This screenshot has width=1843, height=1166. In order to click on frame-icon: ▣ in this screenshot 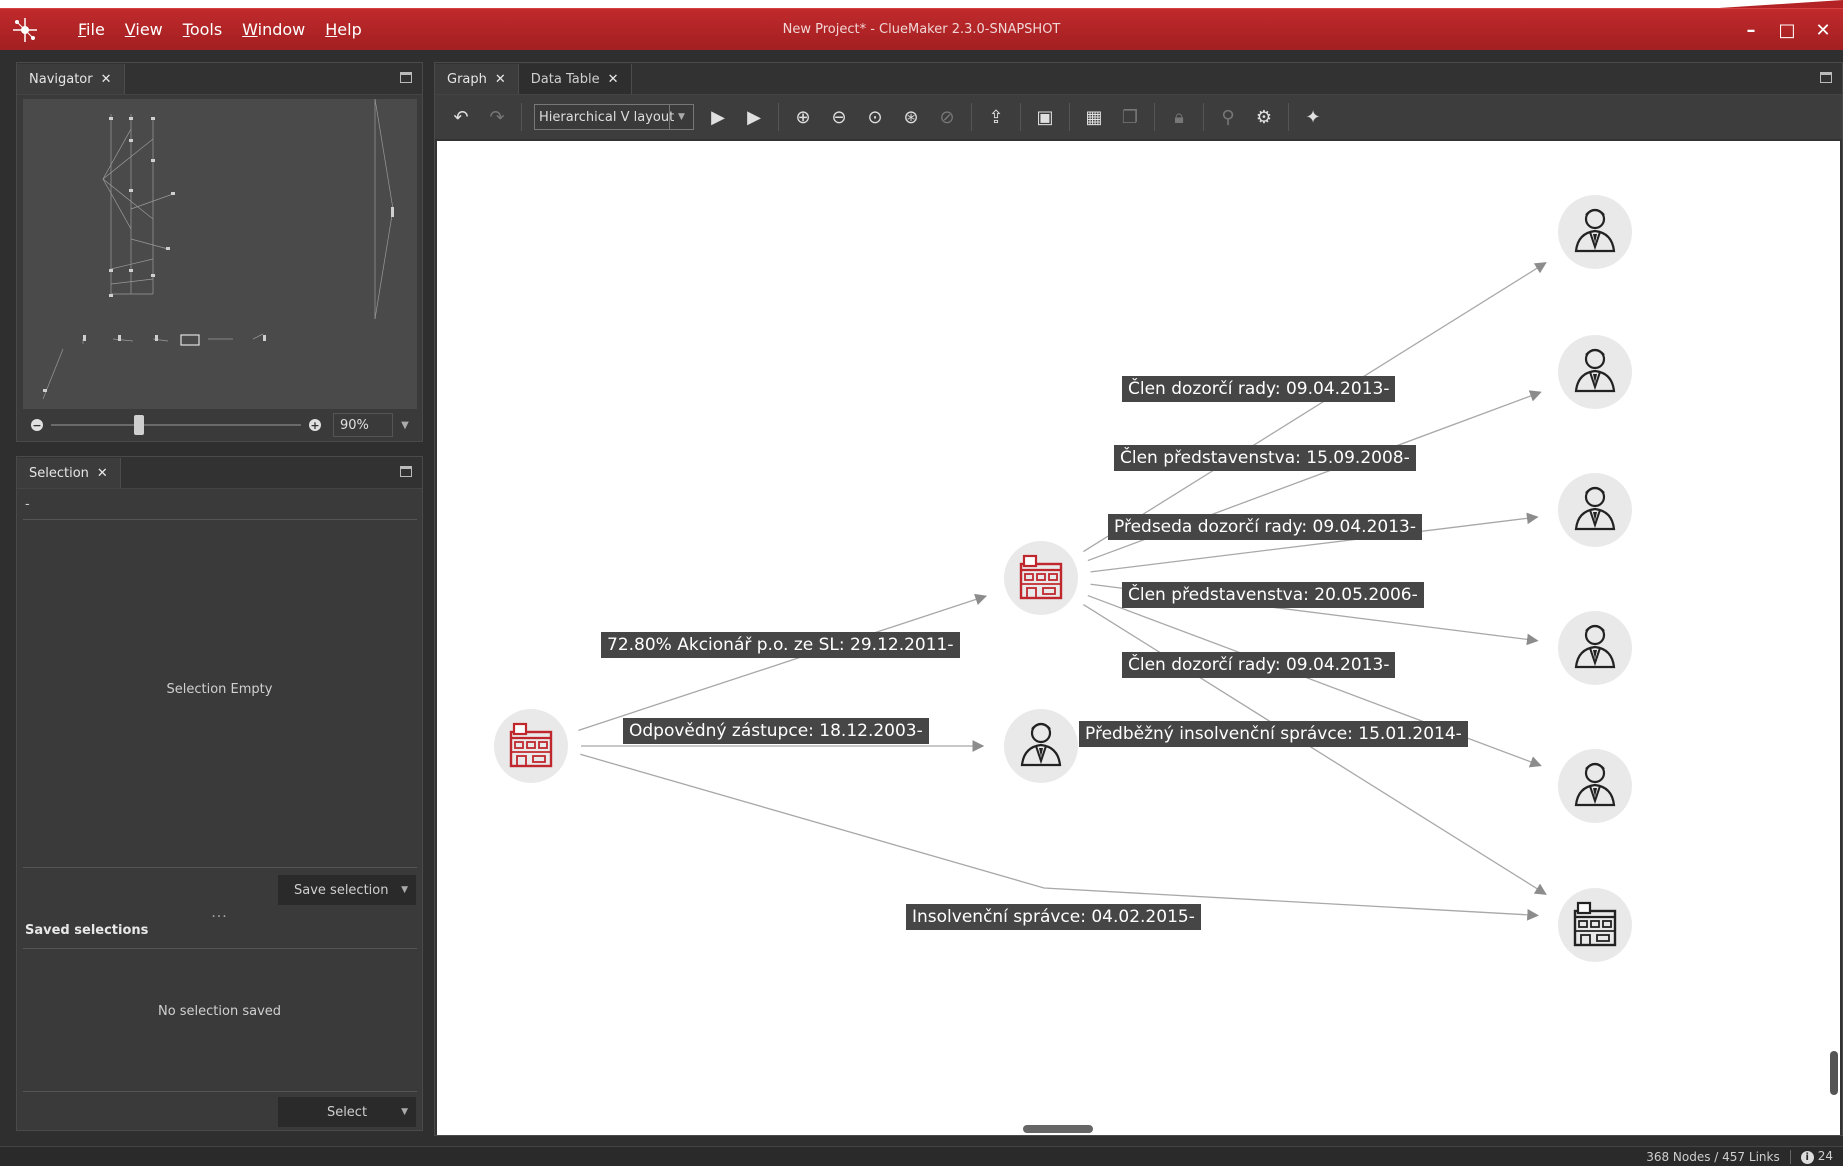, I will do `click(1045, 117)`.